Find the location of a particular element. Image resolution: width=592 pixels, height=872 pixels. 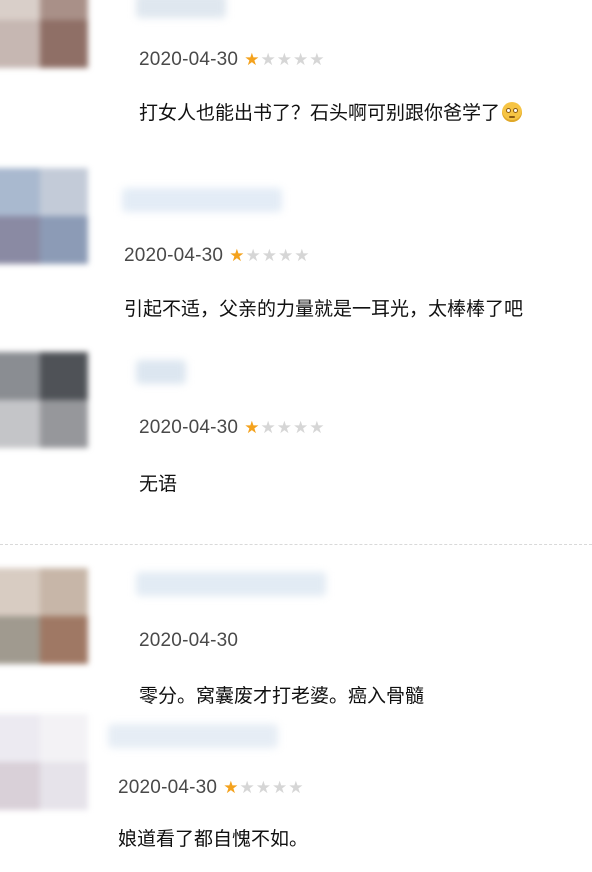

comment-text: 无语 is located at coordinates (158, 484).